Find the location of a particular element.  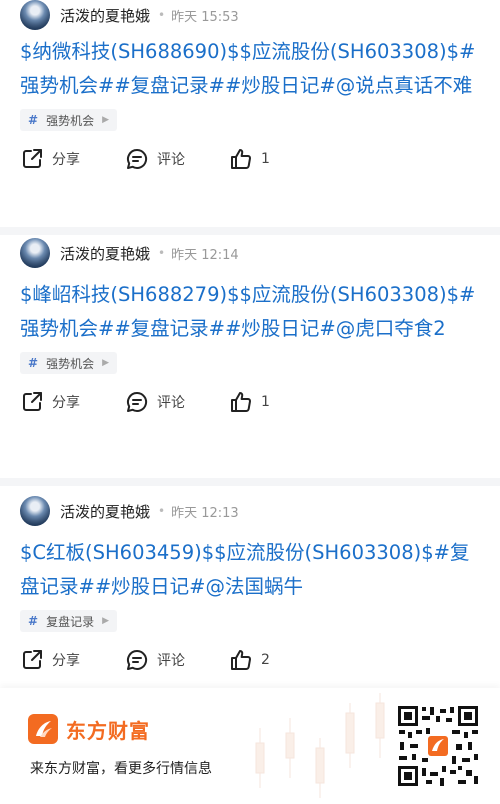

brand-name: 东方财富 is located at coordinates (108, 730).